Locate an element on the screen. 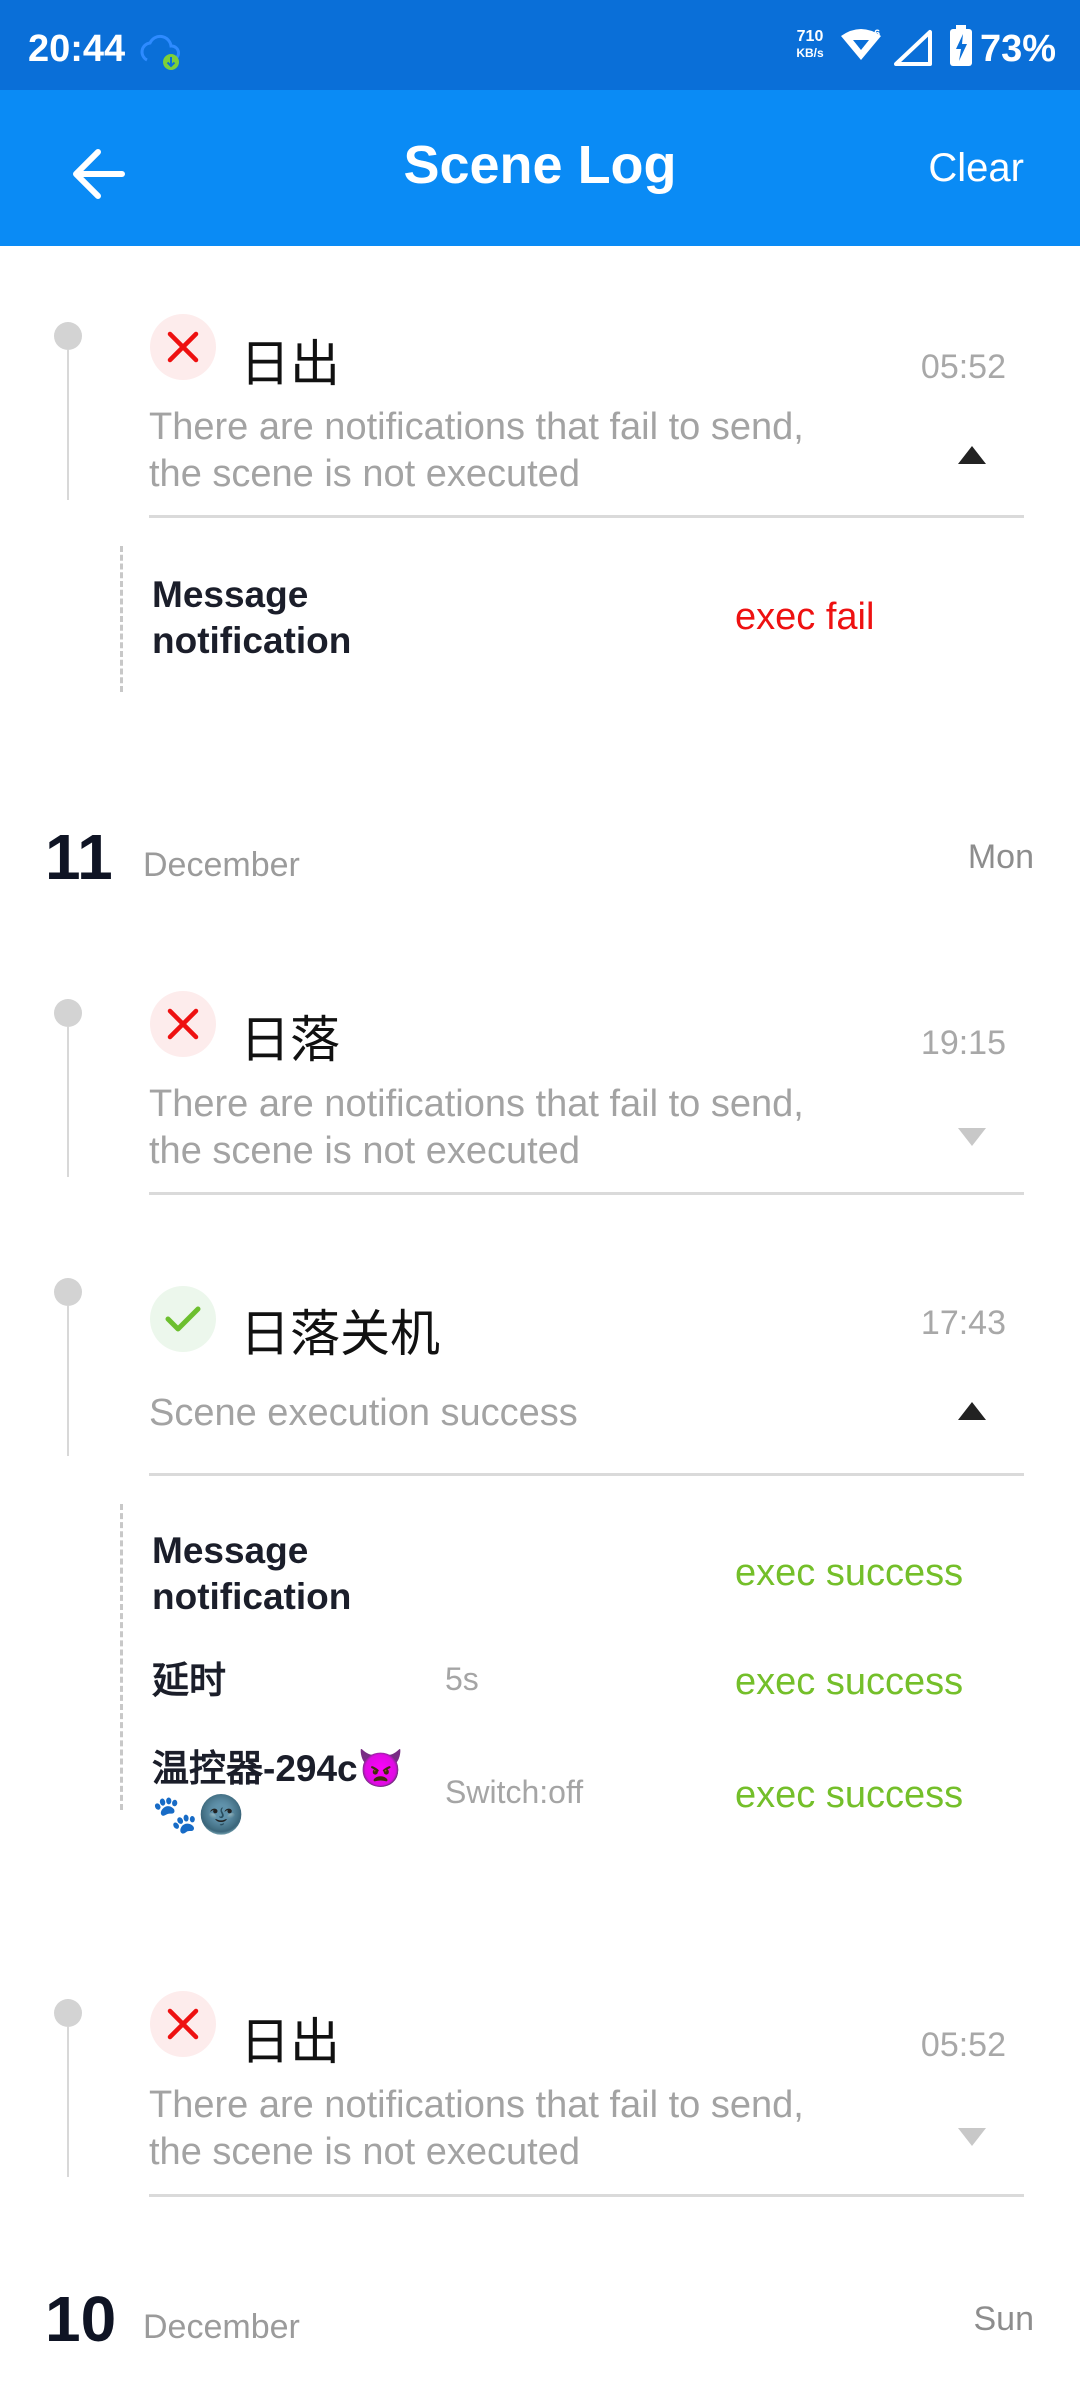  success-status-icon is located at coordinates (183, 1319).